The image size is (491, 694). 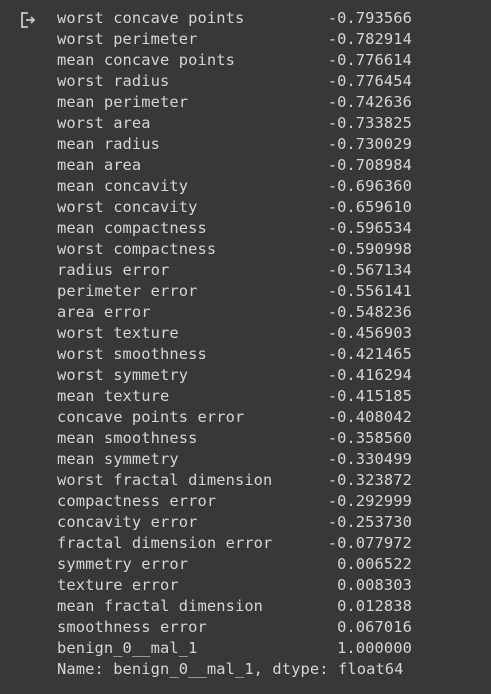 I want to click on correlation-value: -0.556141, so click(x=369, y=291).